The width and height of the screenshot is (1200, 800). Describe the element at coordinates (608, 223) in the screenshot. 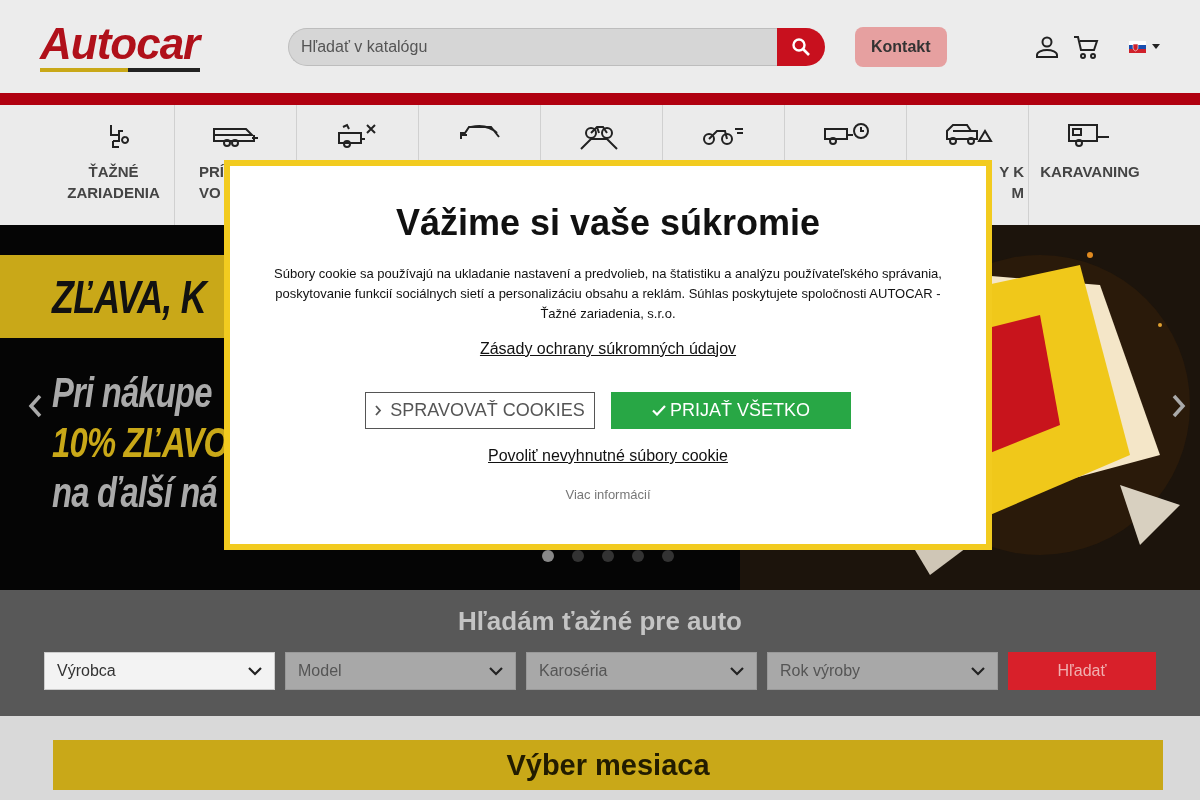

I see `dialog-title: Vážime si vaše súkromie` at that location.